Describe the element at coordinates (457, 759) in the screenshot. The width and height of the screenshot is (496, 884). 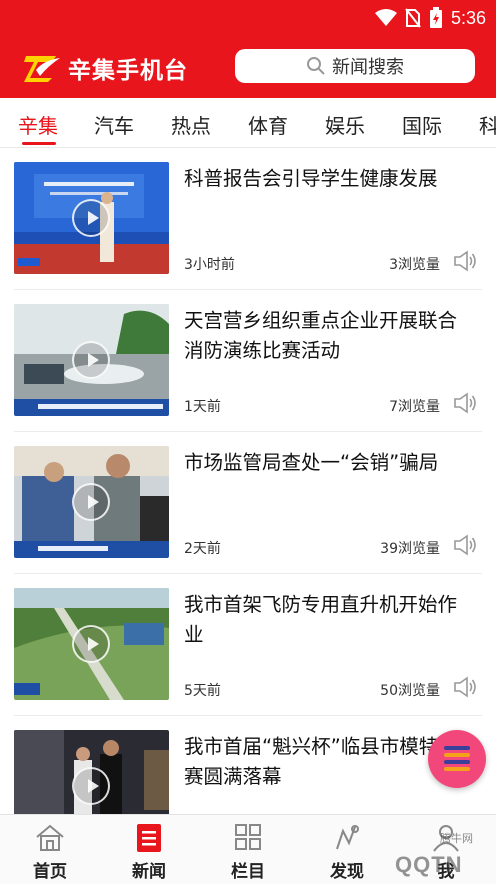
I see `floating-menu-button` at that location.